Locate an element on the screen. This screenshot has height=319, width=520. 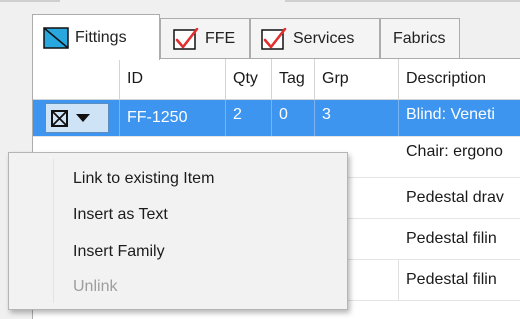
tab-services: Services is located at coordinates (315, 38).